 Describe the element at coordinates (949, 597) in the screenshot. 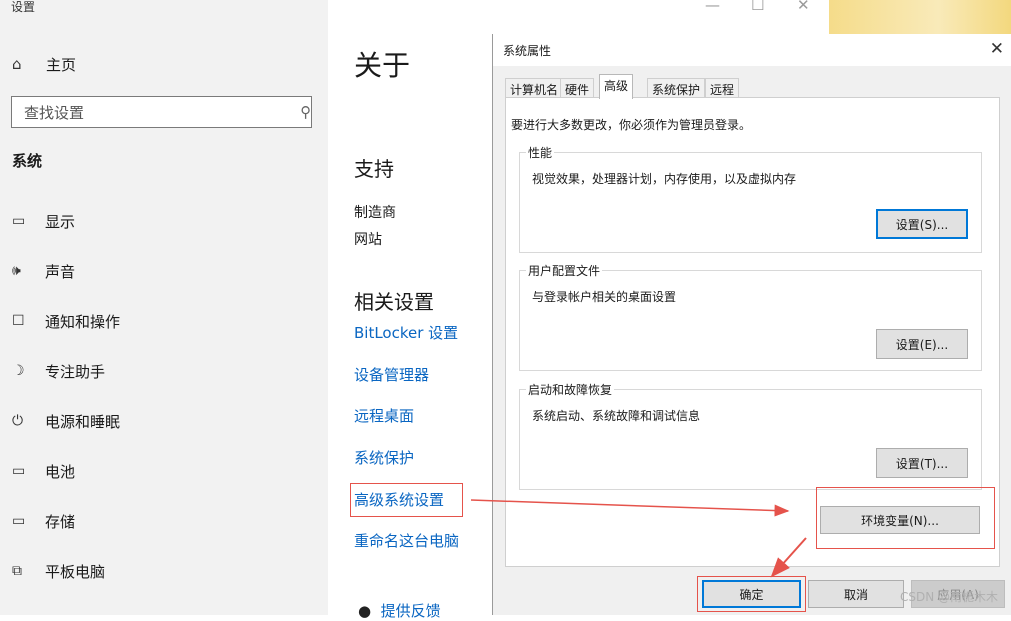

I see `watermark: CSDN @南栀木木` at that location.